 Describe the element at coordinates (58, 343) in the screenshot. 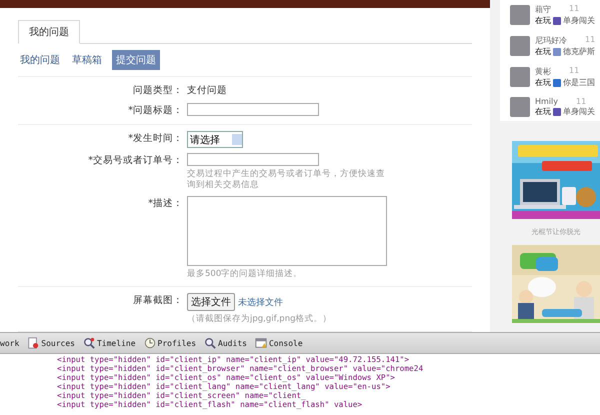

I see `devtools-tab: Sources` at that location.